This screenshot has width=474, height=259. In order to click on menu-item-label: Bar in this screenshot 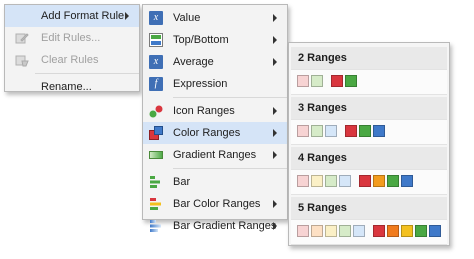, I will do `click(182, 182)`.